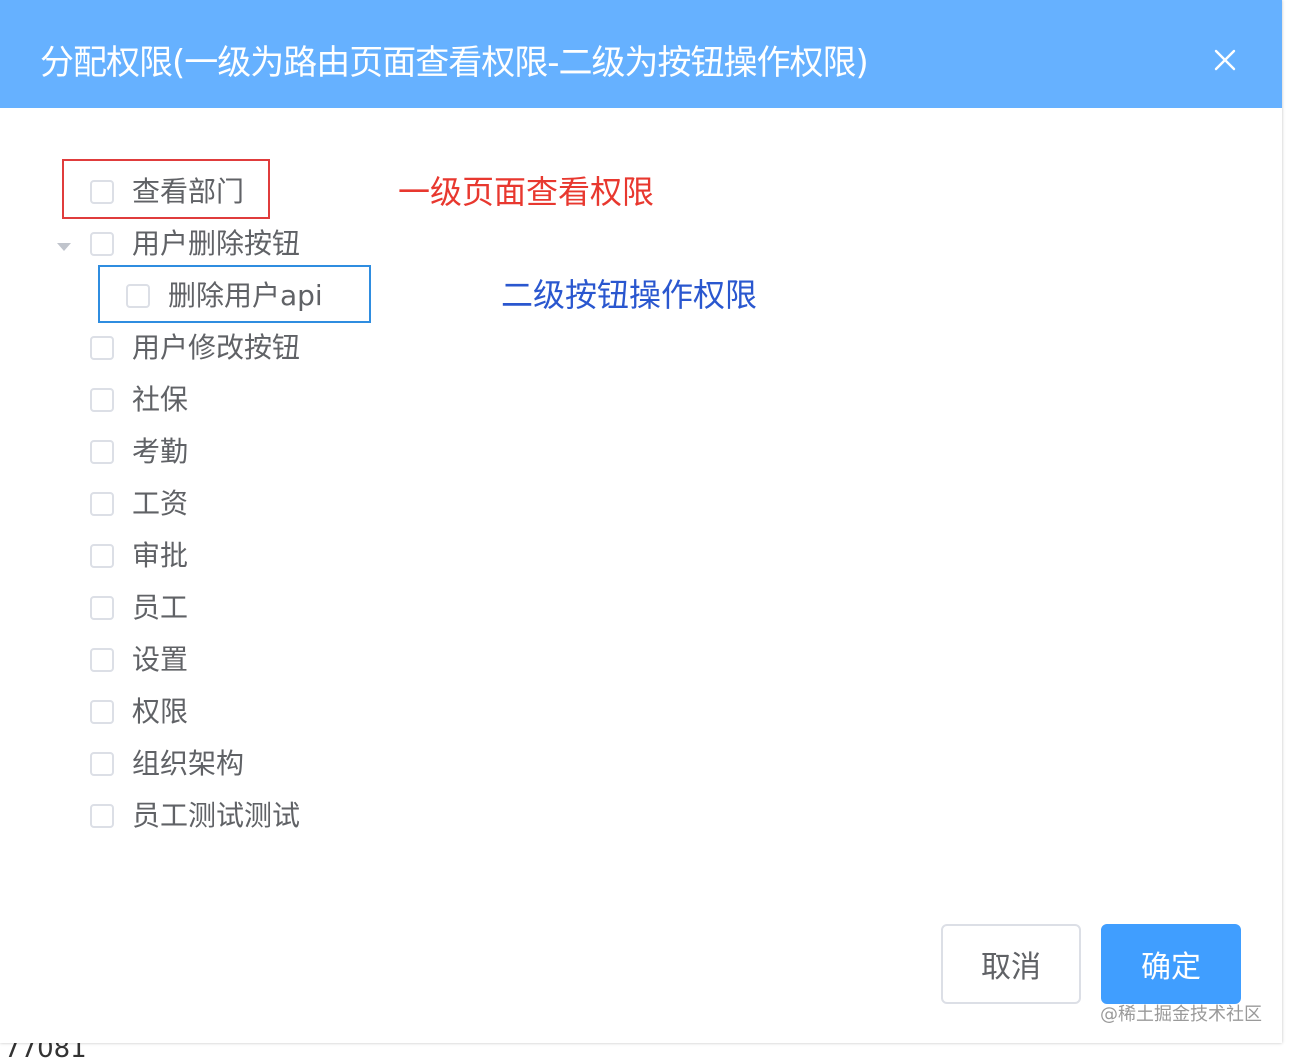  What do you see at coordinates (234, 294) in the screenshot?
I see `annotation-box-level2` at bounding box center [234, 294].